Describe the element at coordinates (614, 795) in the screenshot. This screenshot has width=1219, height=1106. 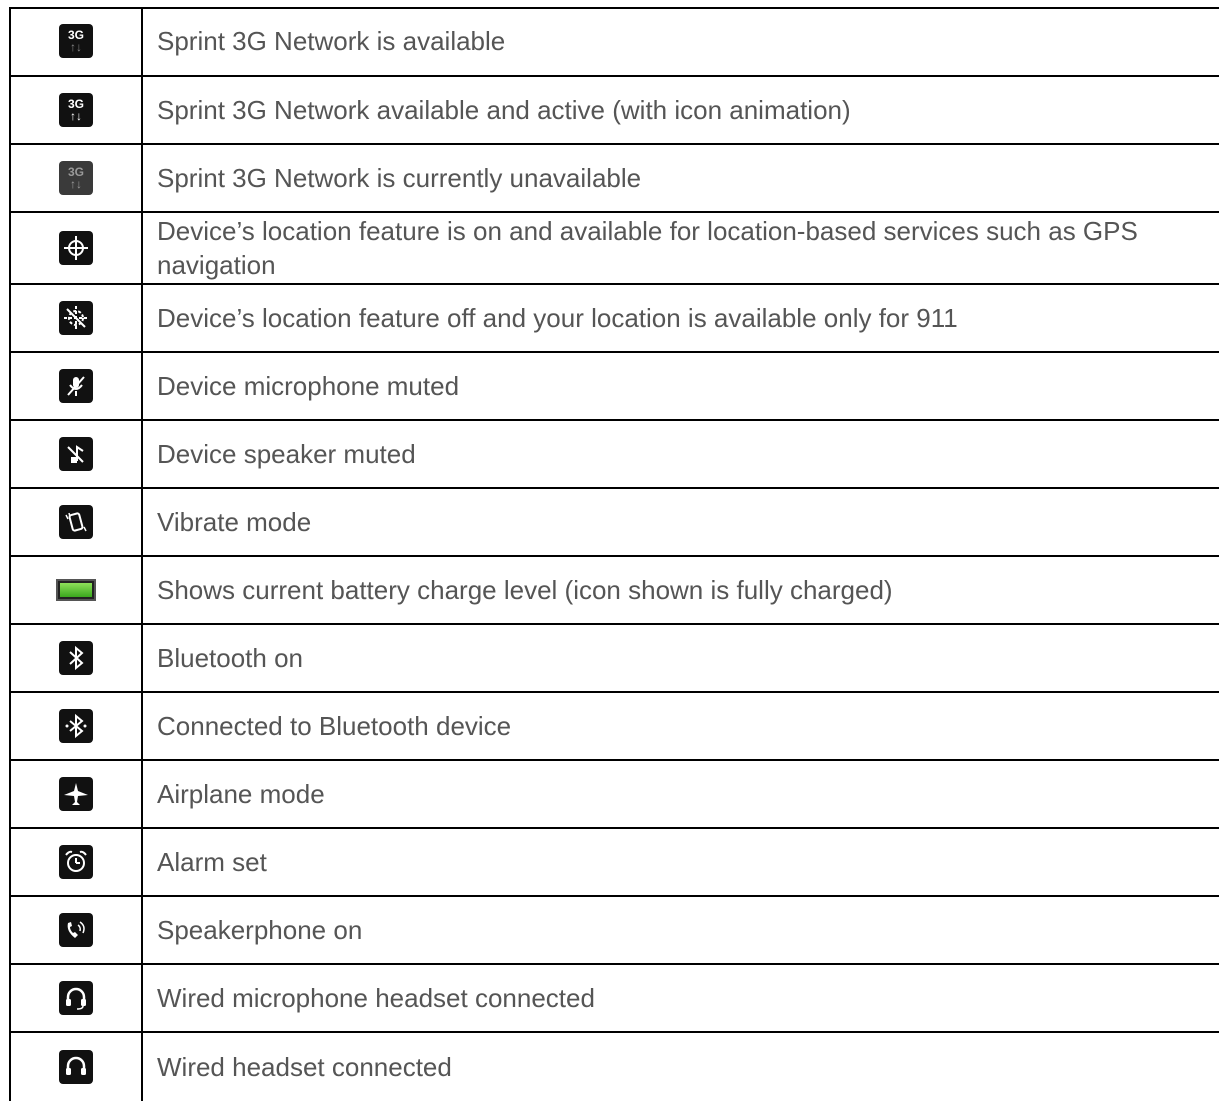
I see `table-row: Airplane mode` at that location.